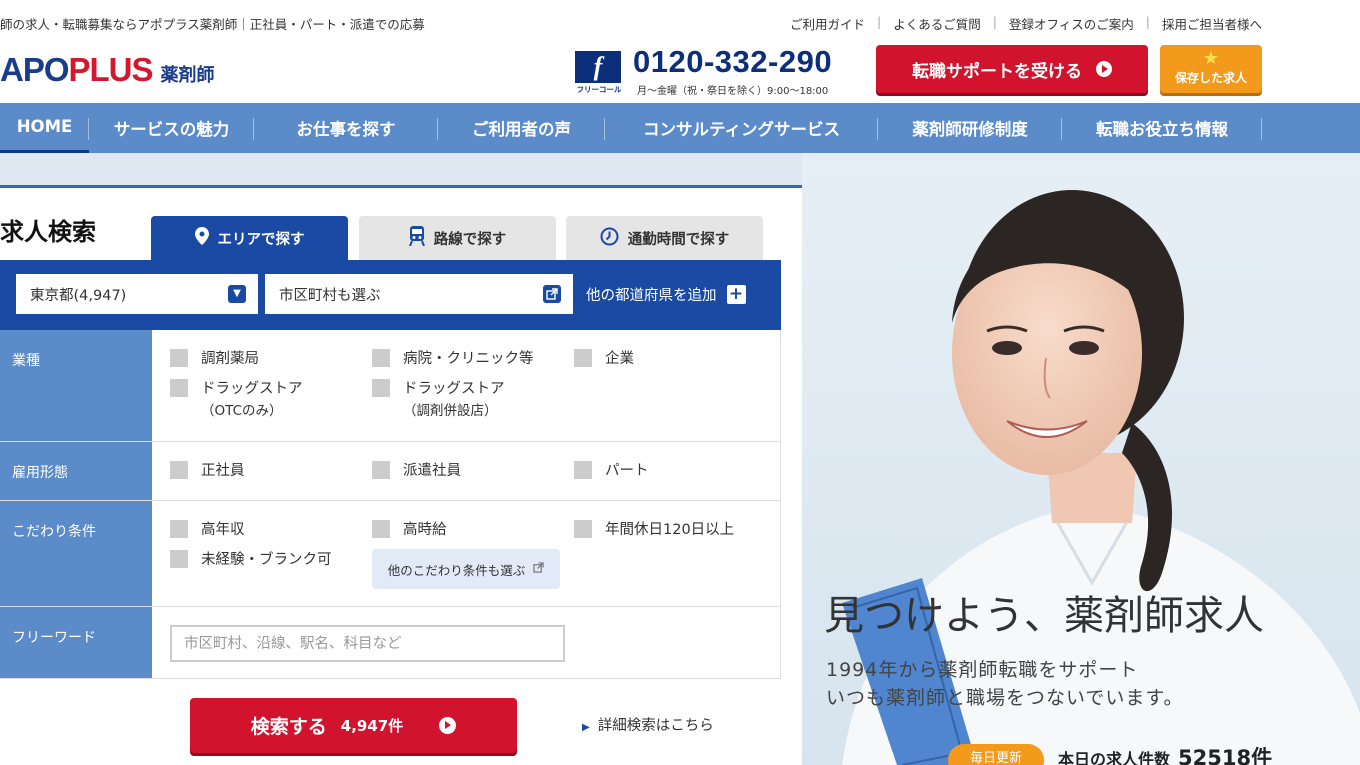 This screenshot has width=1360, height=765. I want to click on nav-item-service: サービスの魅力, so click(171, 128).